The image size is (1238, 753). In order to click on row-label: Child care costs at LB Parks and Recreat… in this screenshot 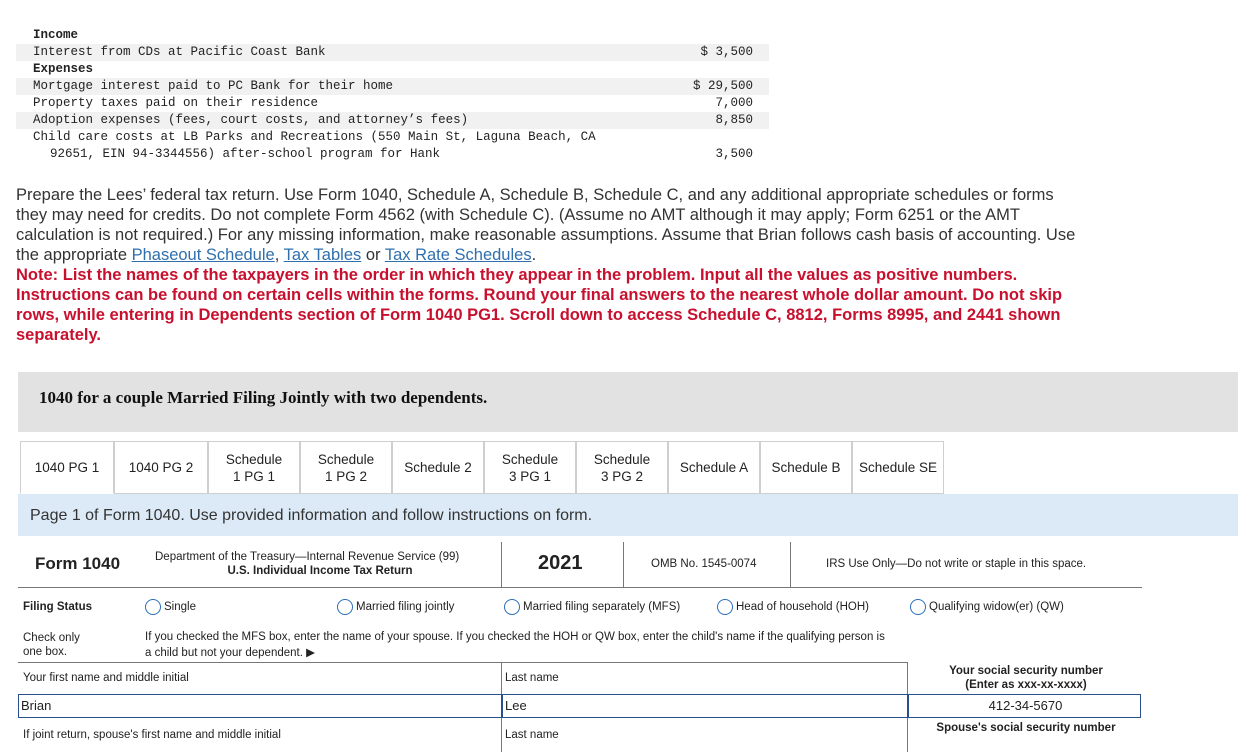, I will do `click(314, 137)`.